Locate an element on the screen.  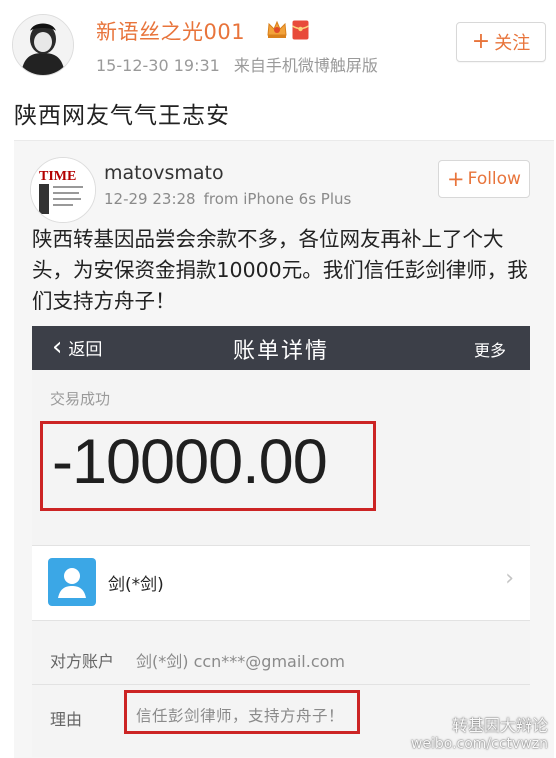
user-avatar-icon is located at coordinates (43, 45).